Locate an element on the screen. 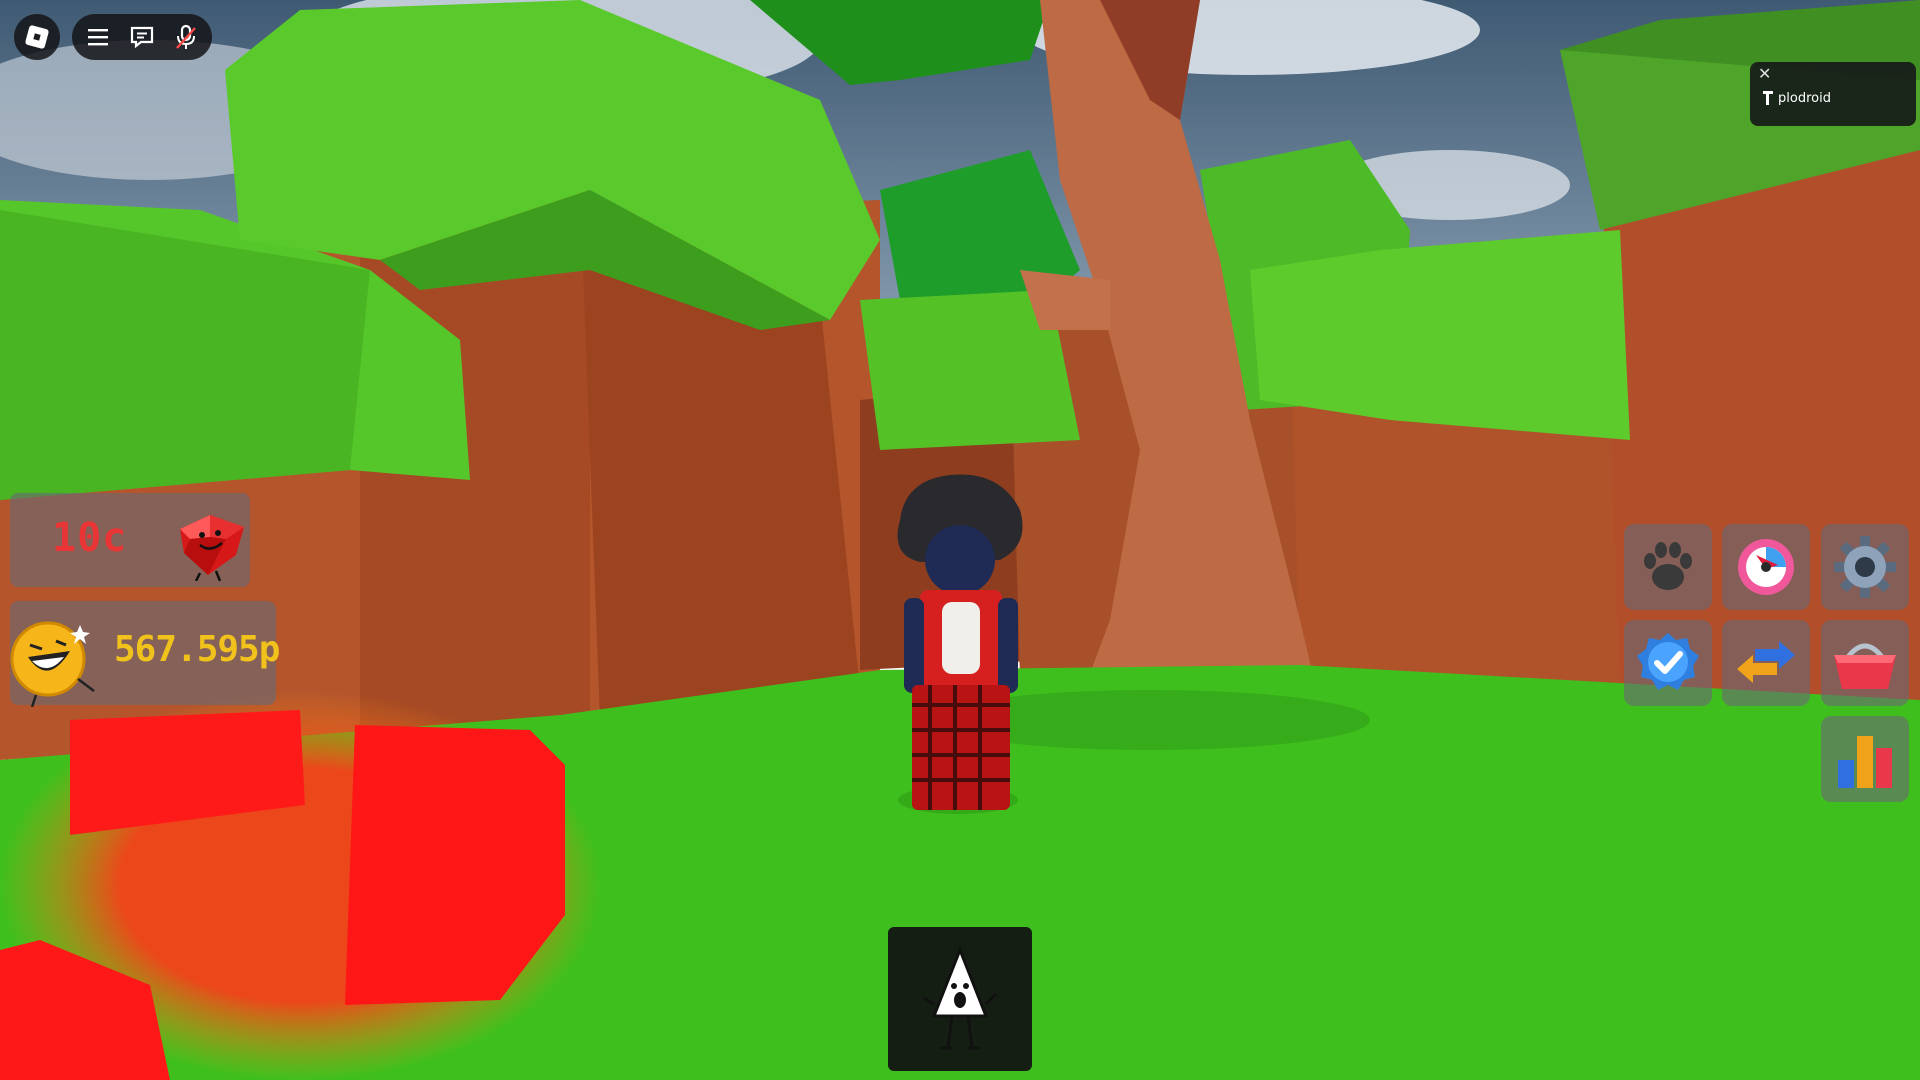  trade-button is located at coordinates (1766, 663).